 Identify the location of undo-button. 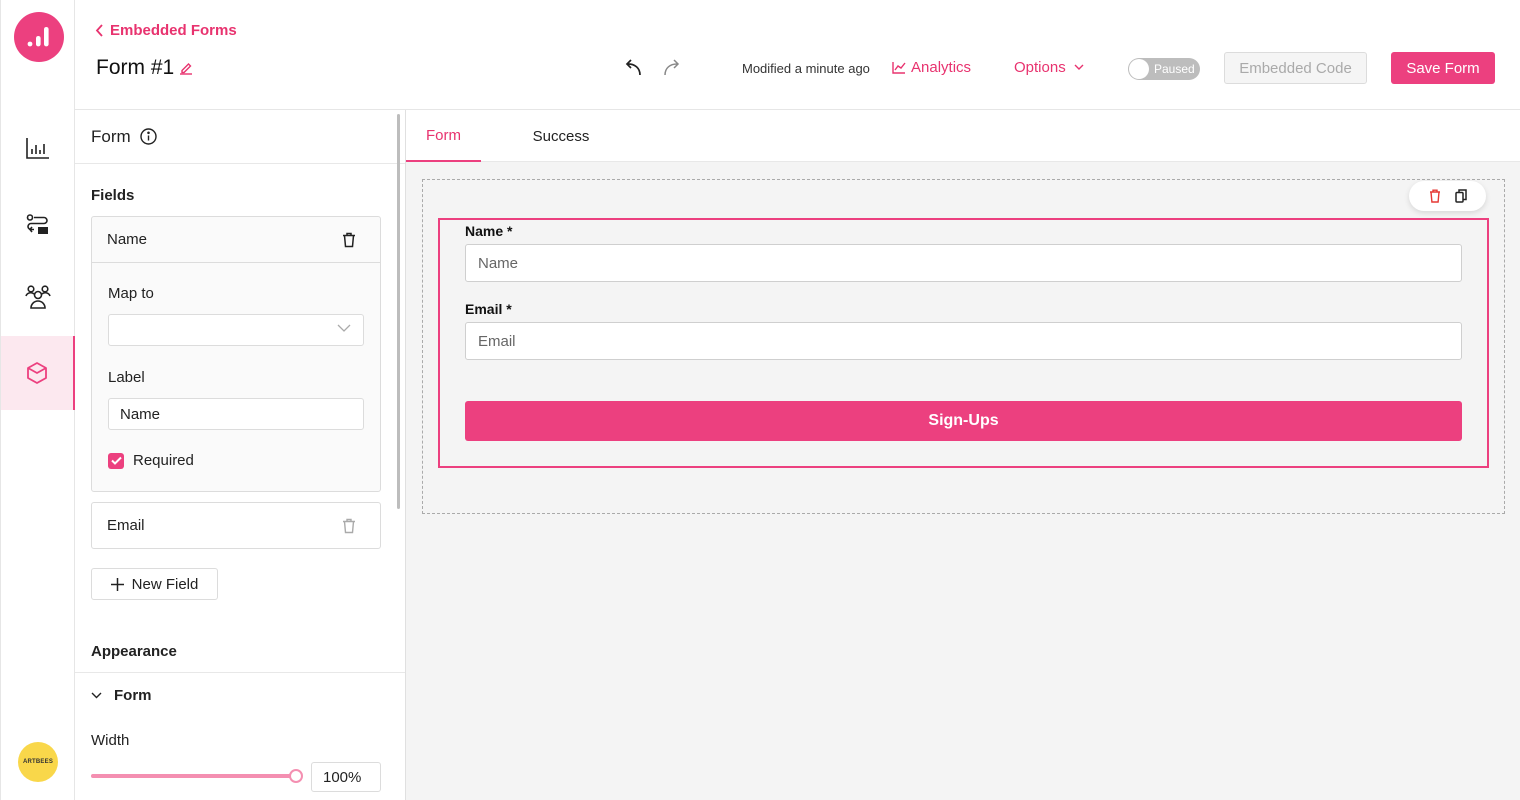
(633, 69).